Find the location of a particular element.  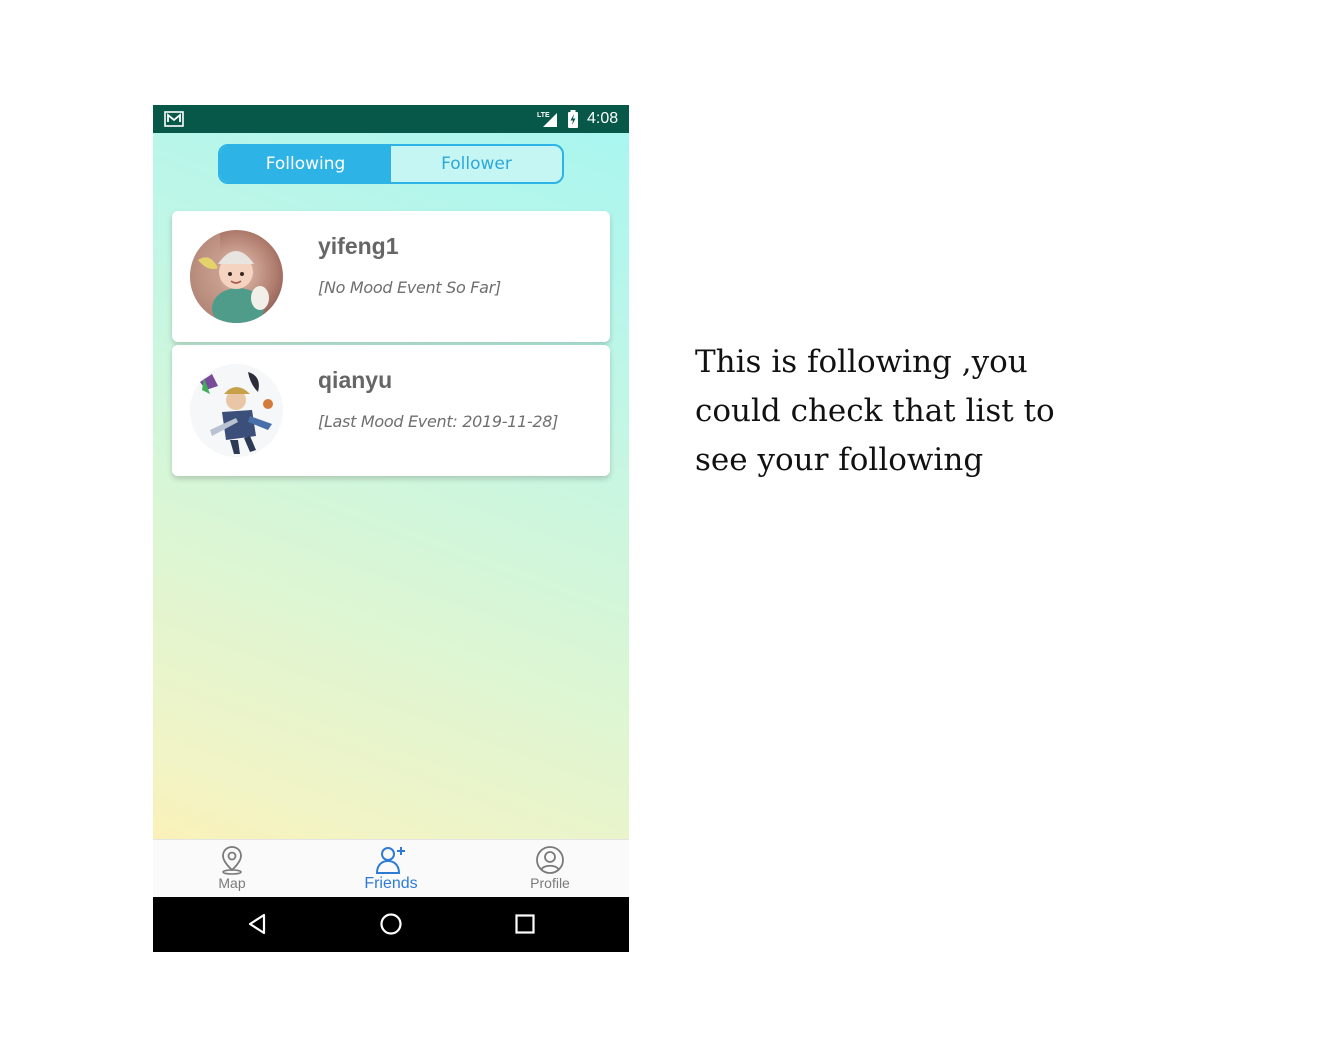

home-icon is located at coordinates (391, 924).